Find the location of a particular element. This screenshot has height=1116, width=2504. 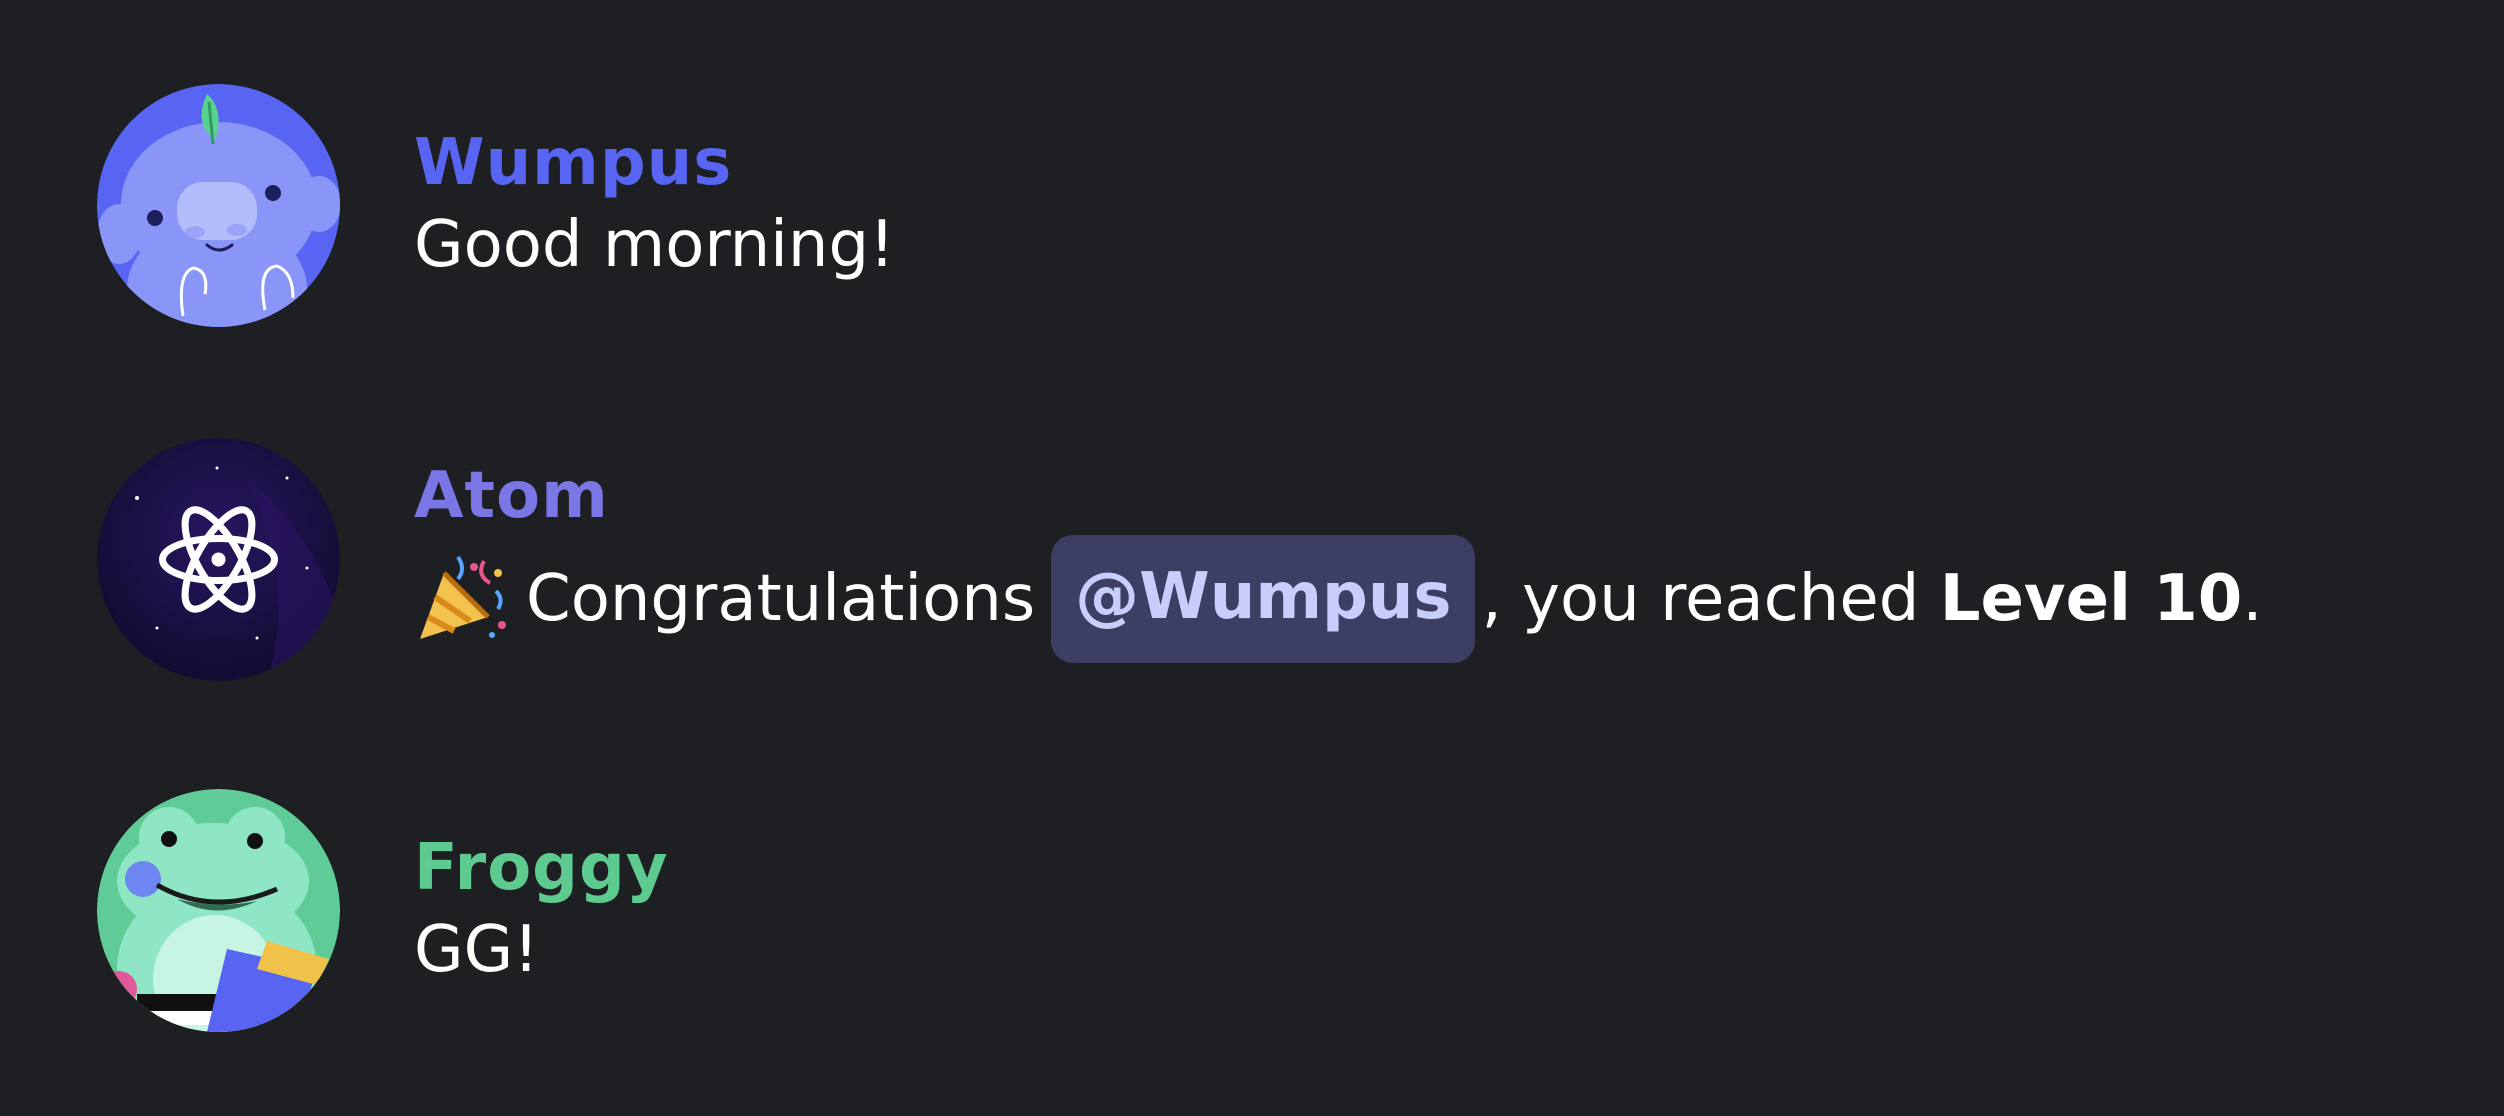

text-congratulations: Congratulations is located at coordinates (781, 598).